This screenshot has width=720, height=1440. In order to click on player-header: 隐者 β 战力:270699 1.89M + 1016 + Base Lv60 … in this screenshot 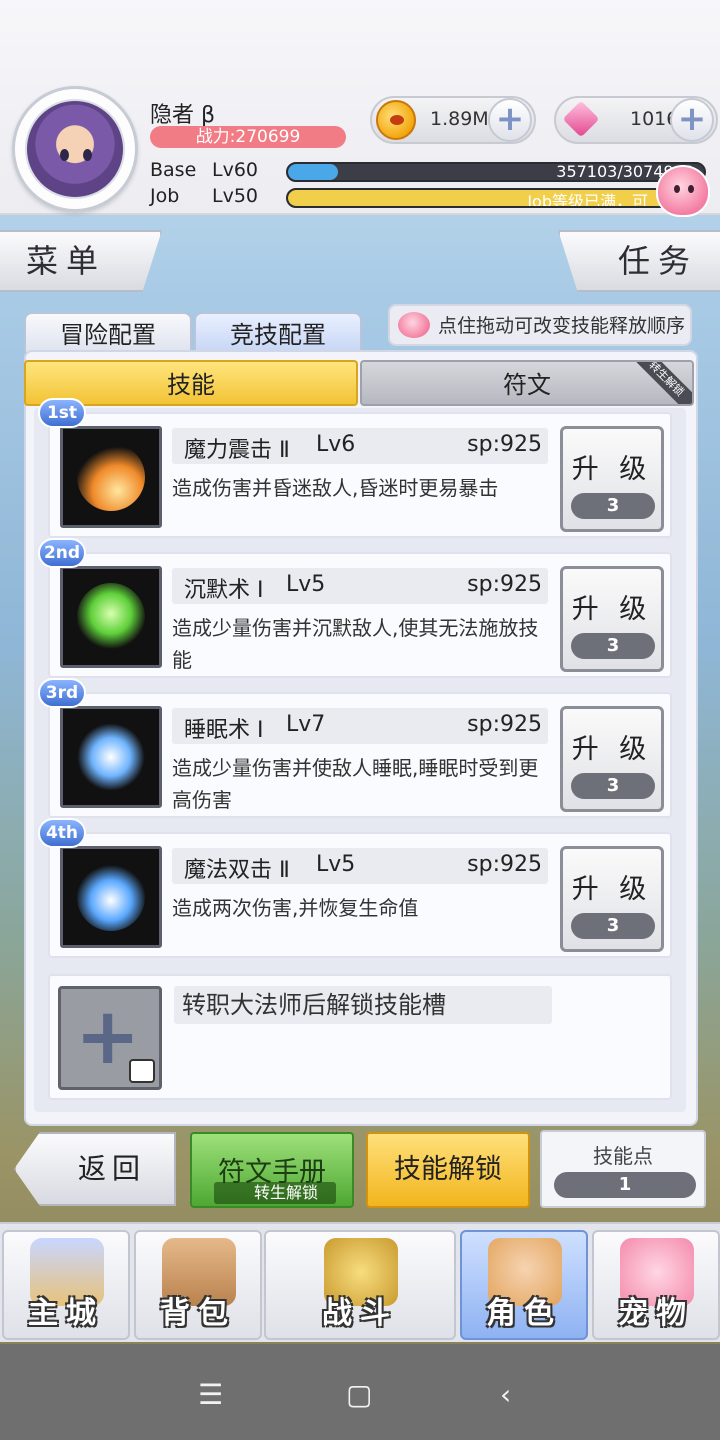, I will do `click(360, 107)`.